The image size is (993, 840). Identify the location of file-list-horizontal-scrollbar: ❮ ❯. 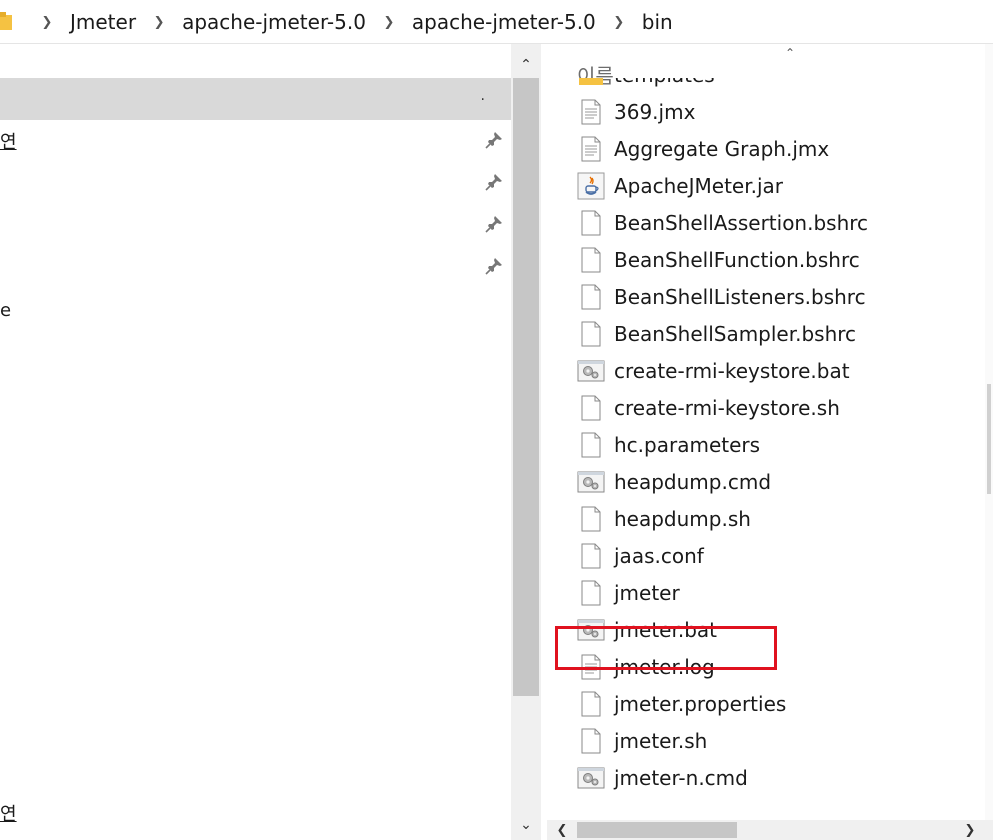
(770, 830).